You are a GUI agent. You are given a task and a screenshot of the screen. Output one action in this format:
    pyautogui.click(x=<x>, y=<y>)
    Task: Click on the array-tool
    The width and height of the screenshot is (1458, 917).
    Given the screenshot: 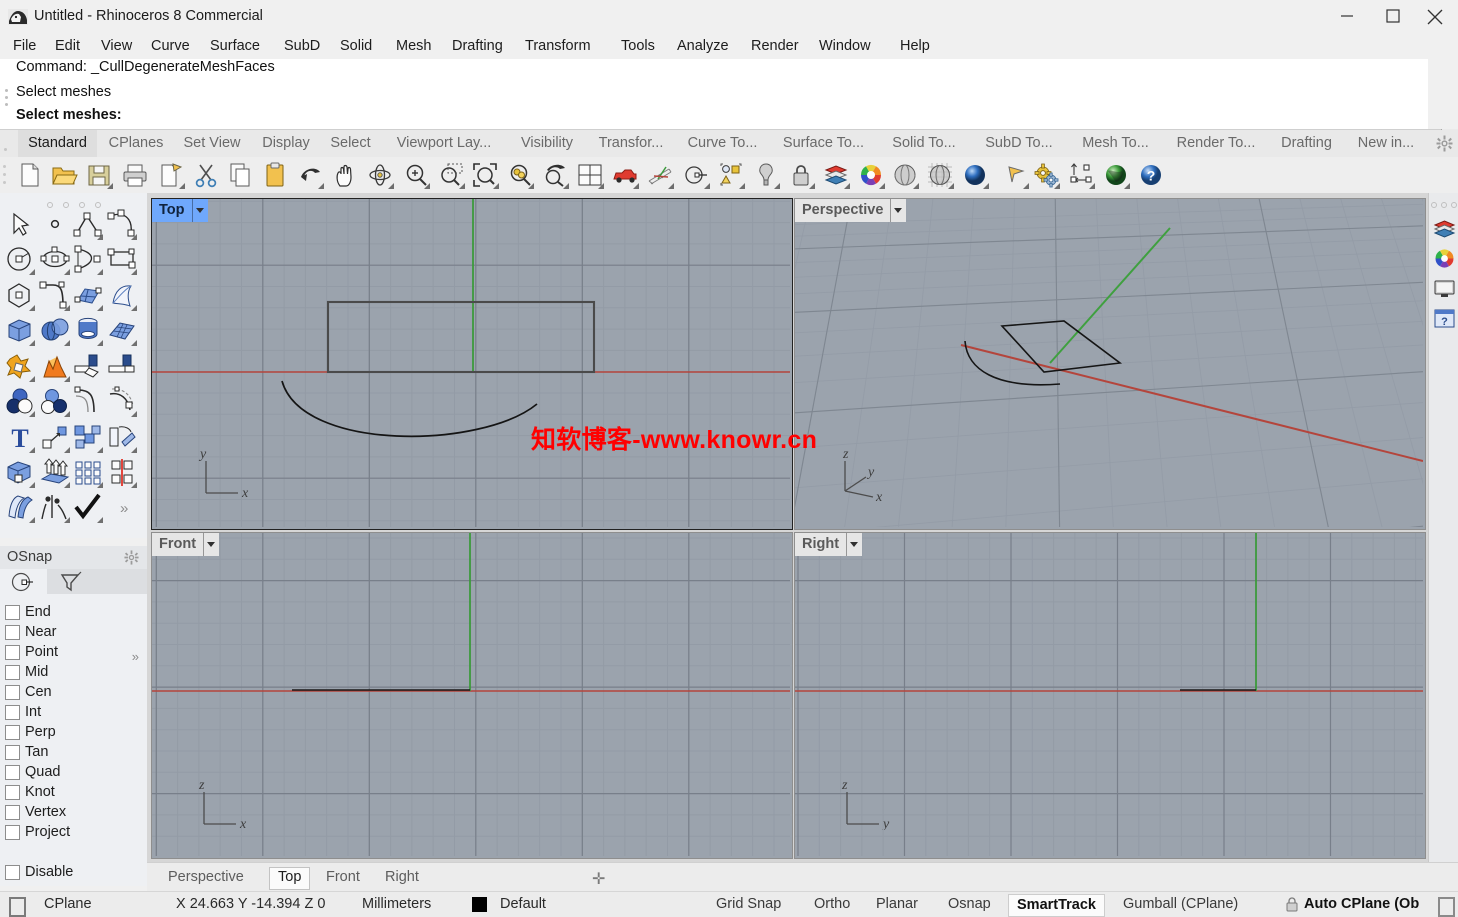 What is the action you would take?
    pyautogui.click(x=88, y=473)
    